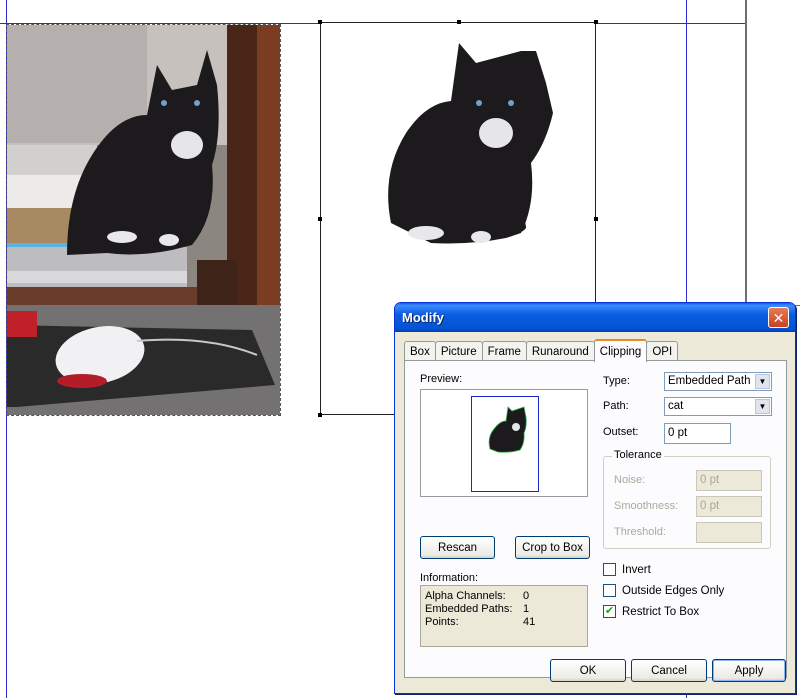 Image resolution: width=800 pixels, height=698 pixels. What do you see at coordinates (609, 590) in the screenshot?
I see `outside-edges-checkbox-box` at bounding box center [609, 590].